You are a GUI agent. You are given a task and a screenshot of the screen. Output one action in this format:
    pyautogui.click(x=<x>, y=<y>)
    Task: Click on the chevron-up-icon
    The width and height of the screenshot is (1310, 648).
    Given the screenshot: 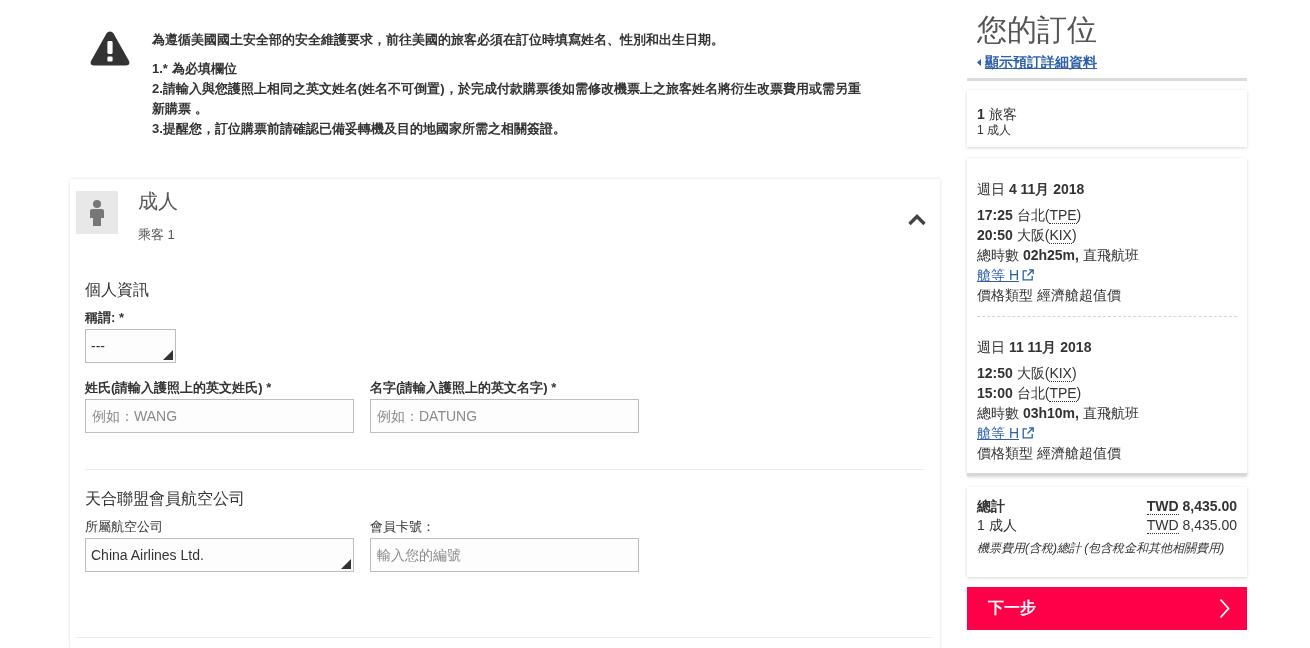 What is the action you would take?
    pyautogui.click(x=917, y=219)
    